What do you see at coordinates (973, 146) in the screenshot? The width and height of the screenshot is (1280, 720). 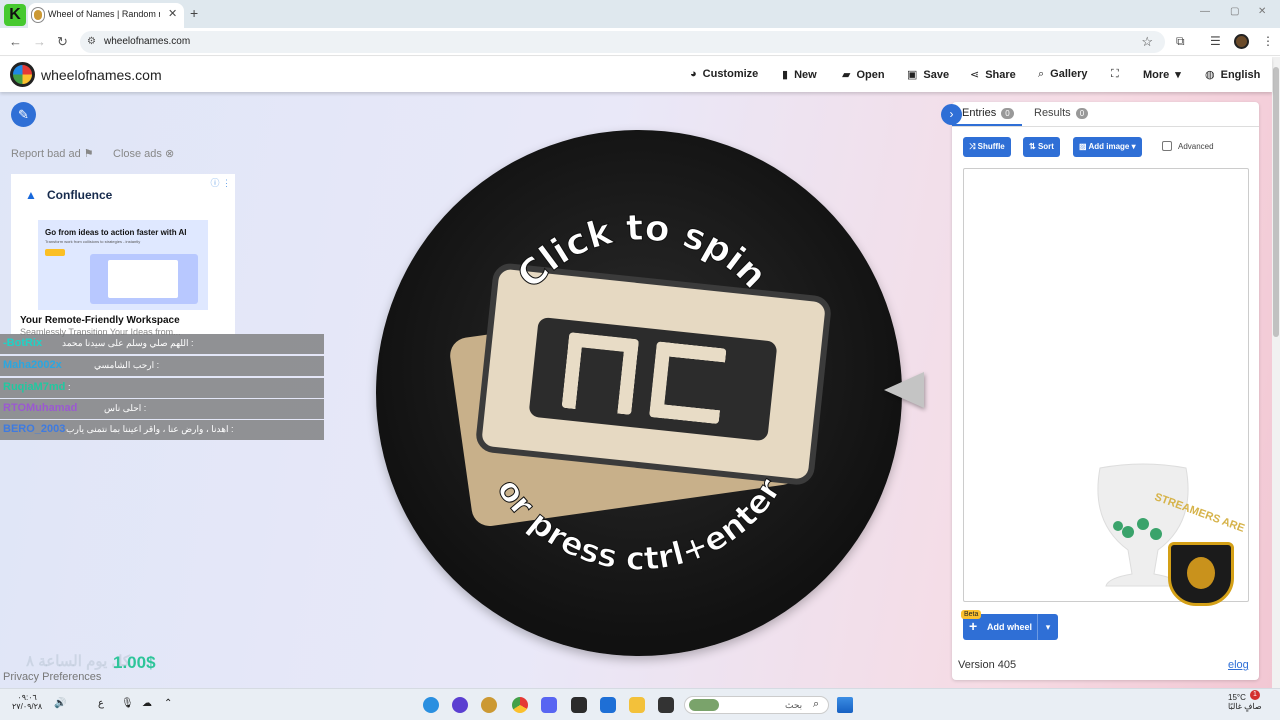 I see `shuffle-icon: ⤨` at bounding box center [973, 146].